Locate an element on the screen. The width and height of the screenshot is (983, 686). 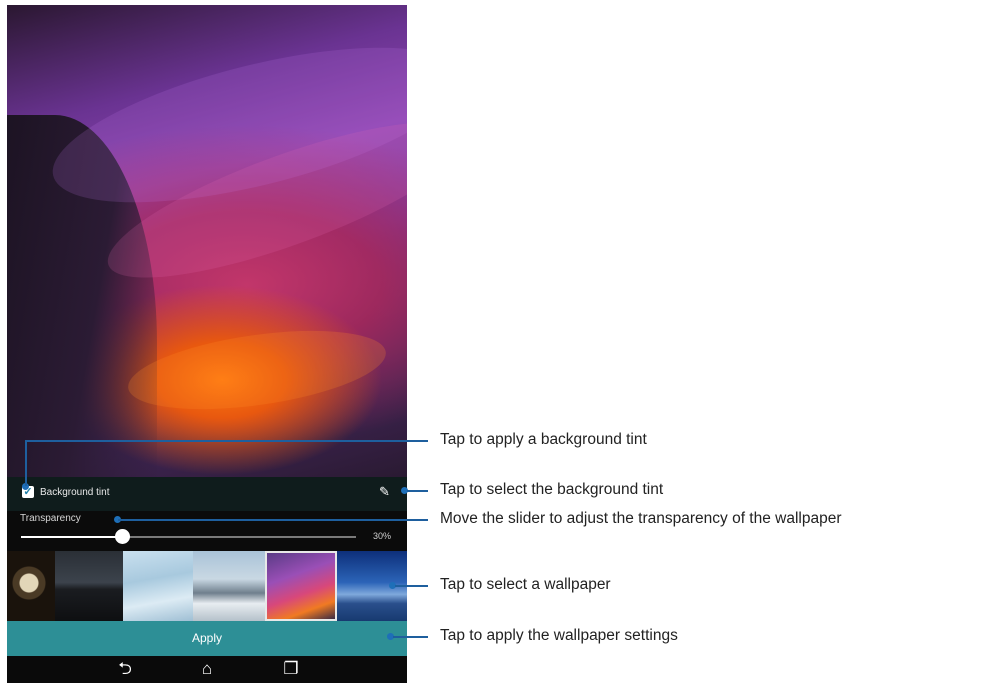
navigation-bar: ⮌ ⌂ ❐ is located at coordinates (207, 669).